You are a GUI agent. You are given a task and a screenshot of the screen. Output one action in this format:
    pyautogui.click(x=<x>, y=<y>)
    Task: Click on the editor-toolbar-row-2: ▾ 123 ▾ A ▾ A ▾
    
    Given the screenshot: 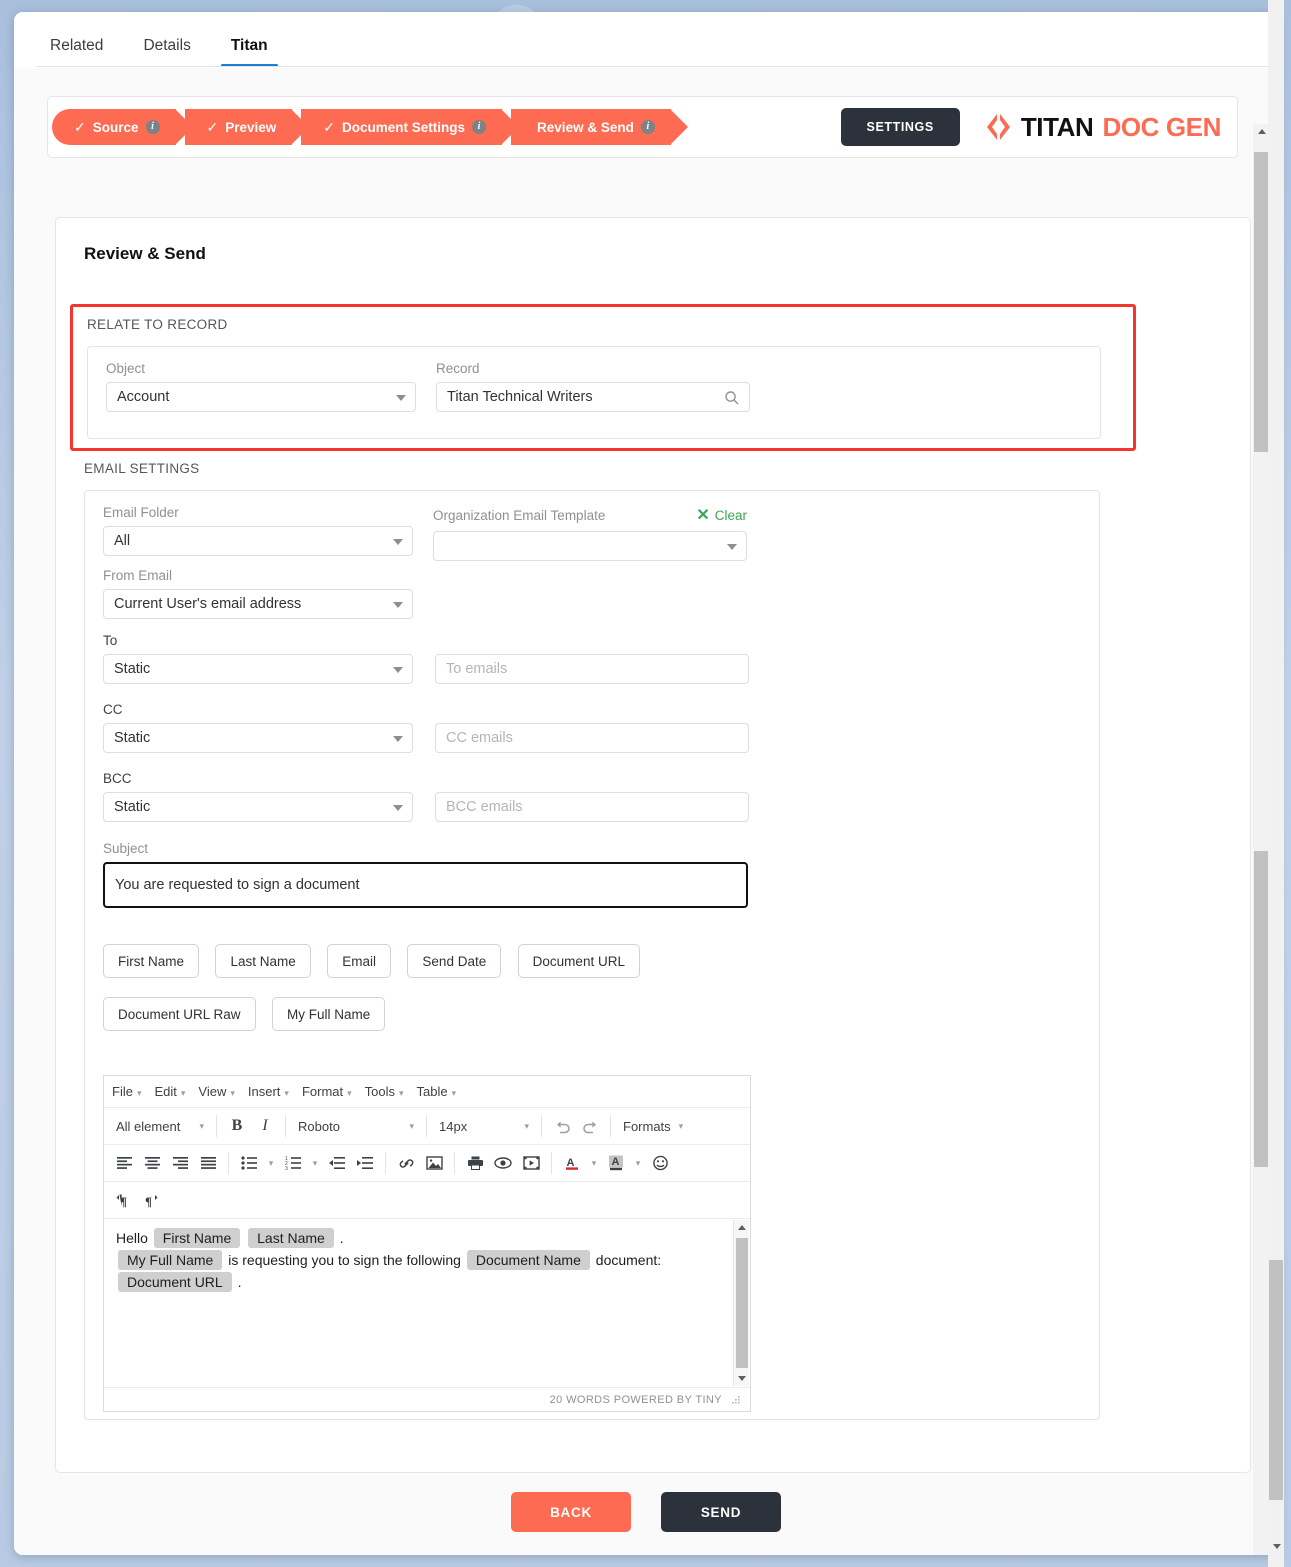 What is the action you would take?
    pyautogui.click(x=427, y=1163)
    